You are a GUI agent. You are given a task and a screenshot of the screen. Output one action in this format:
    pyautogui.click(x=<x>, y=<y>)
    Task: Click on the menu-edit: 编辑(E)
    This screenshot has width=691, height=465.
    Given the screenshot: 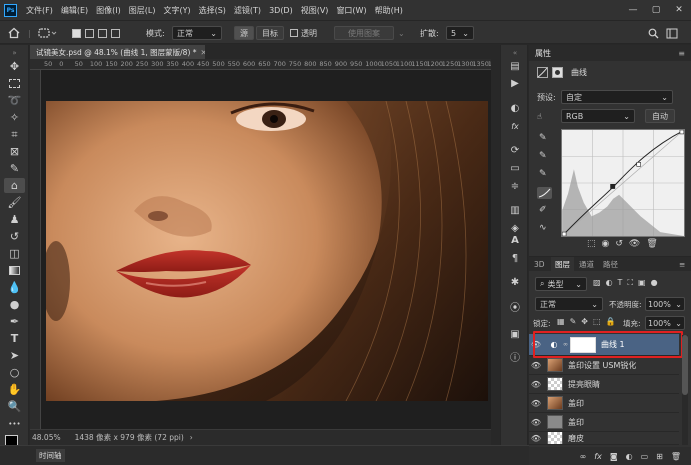 What is the action you would take?
    pyautogui.click(x=74, y=10)
    